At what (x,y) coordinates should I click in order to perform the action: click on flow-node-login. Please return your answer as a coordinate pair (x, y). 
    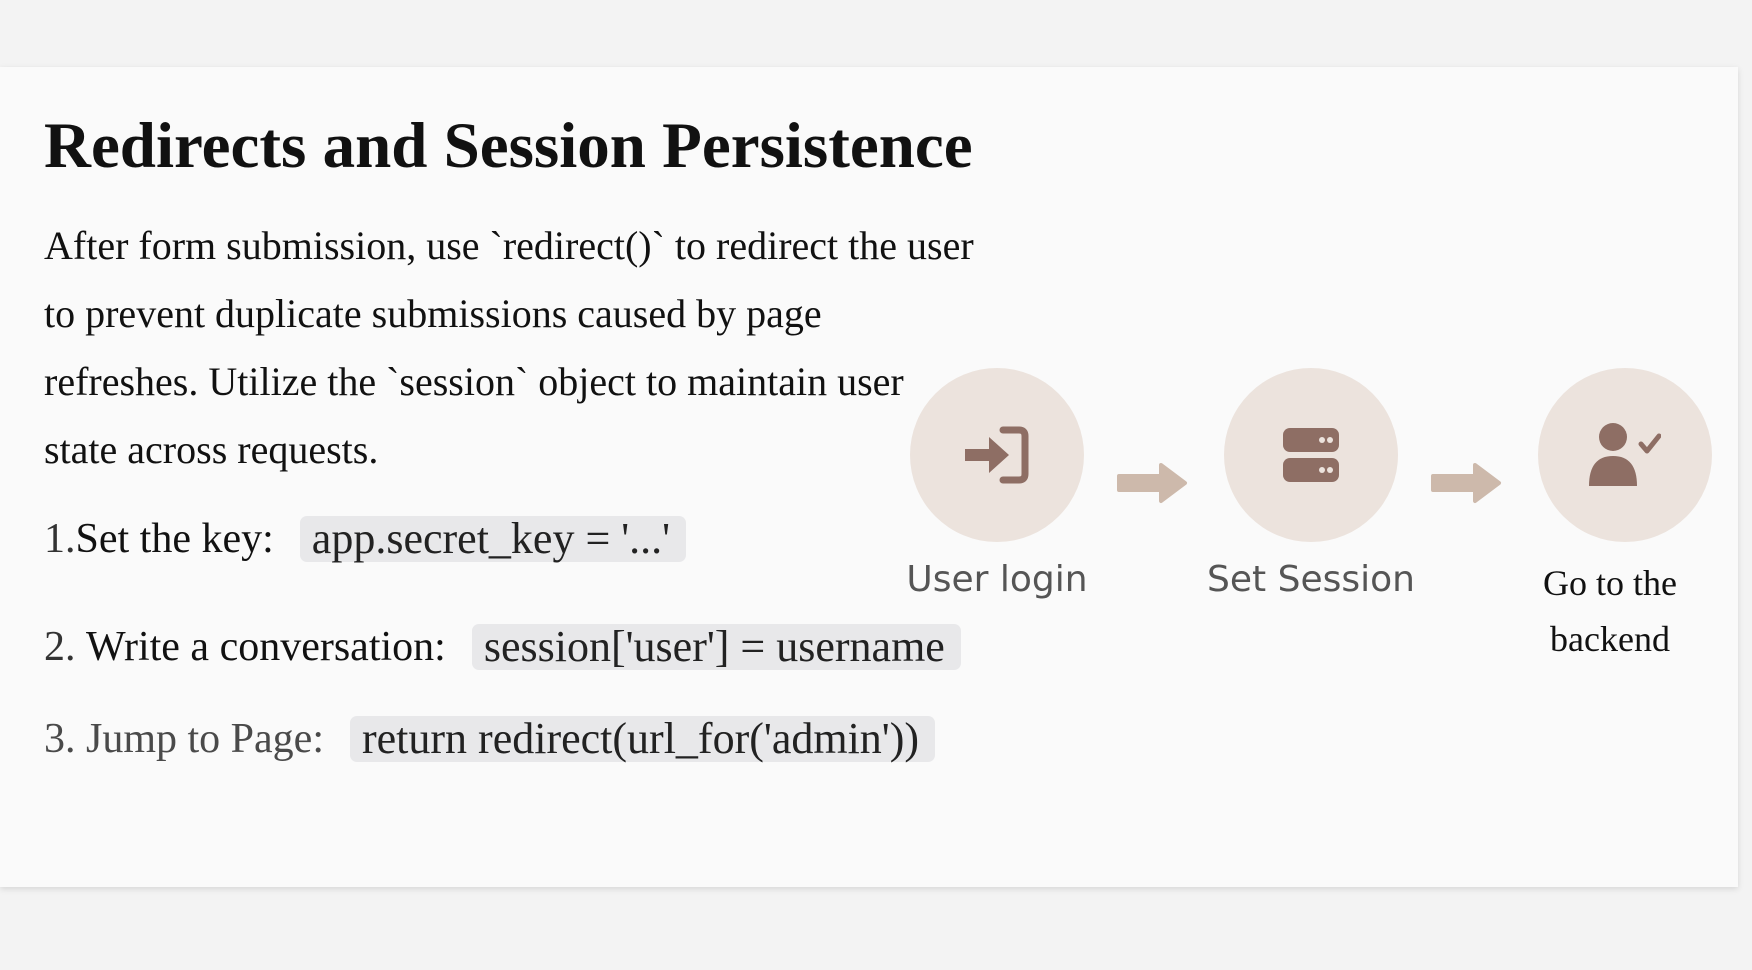
    Looking at the image, I should click on (997, 455).